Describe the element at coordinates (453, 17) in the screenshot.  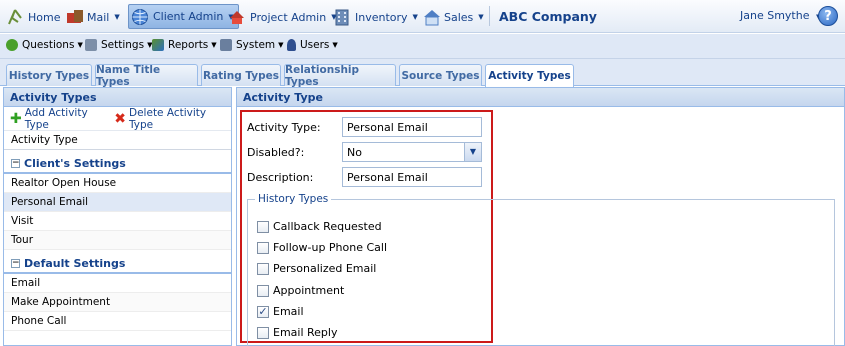
I see `nav-sales: Sales ▼` at that location.